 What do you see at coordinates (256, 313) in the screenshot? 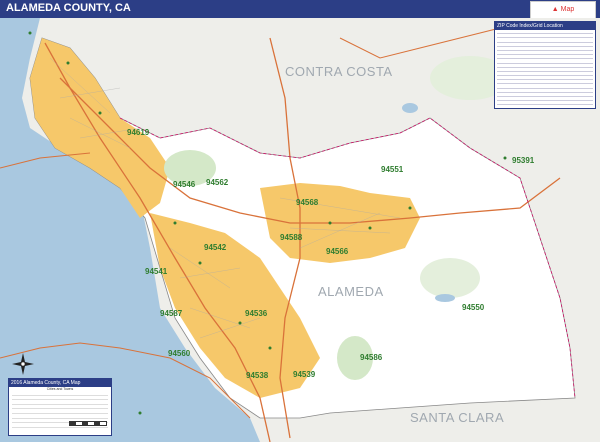
I see `zip-label-94536: 94536` at bounding box center [256, 313].